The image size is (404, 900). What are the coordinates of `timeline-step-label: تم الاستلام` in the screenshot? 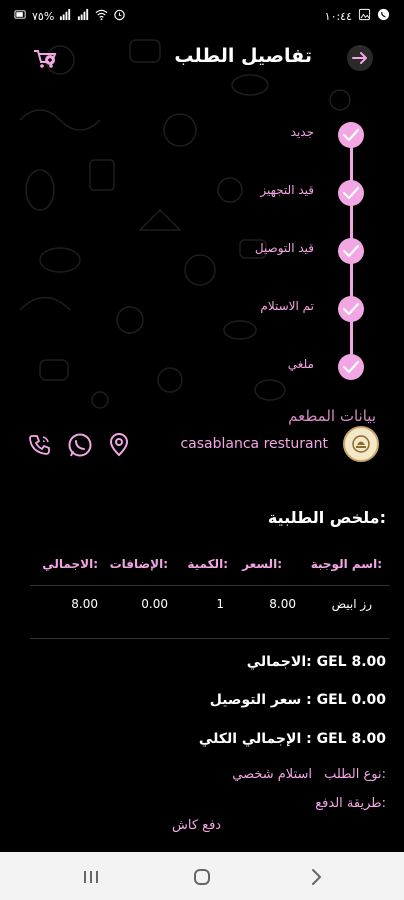 It's located at (287, 306).